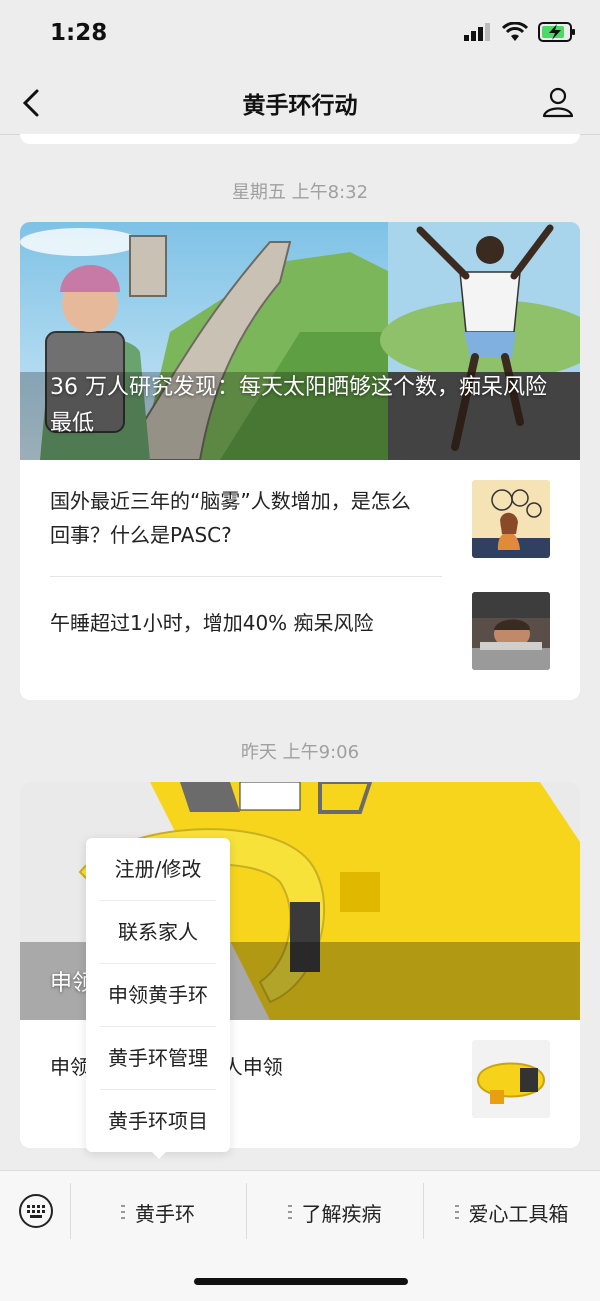 The image size is (600, 1301). Describe the element at coordinates (165, 1213) in the screenshot. I see `menu-tab-label: 黄手环` at that location.